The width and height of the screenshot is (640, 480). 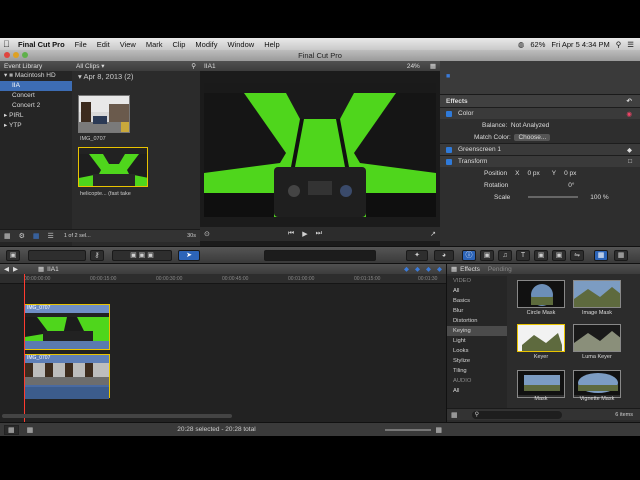 What do you see at coordinates (477, 301) in the screenshot?
I see `category-basics: Basics` at bounding box center [477, 301].